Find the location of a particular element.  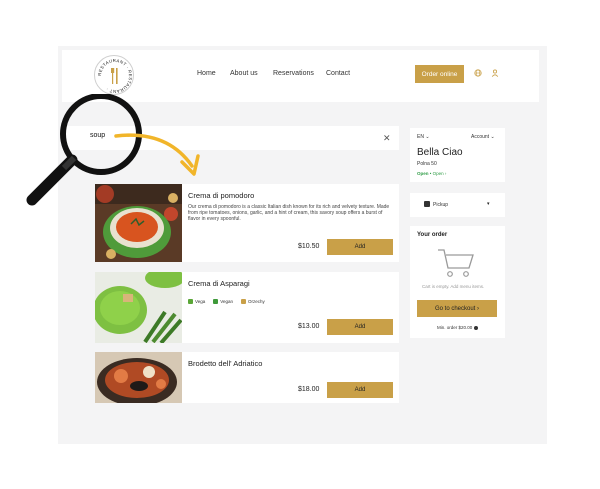

bag-icon is located at coordinates (427, 204).